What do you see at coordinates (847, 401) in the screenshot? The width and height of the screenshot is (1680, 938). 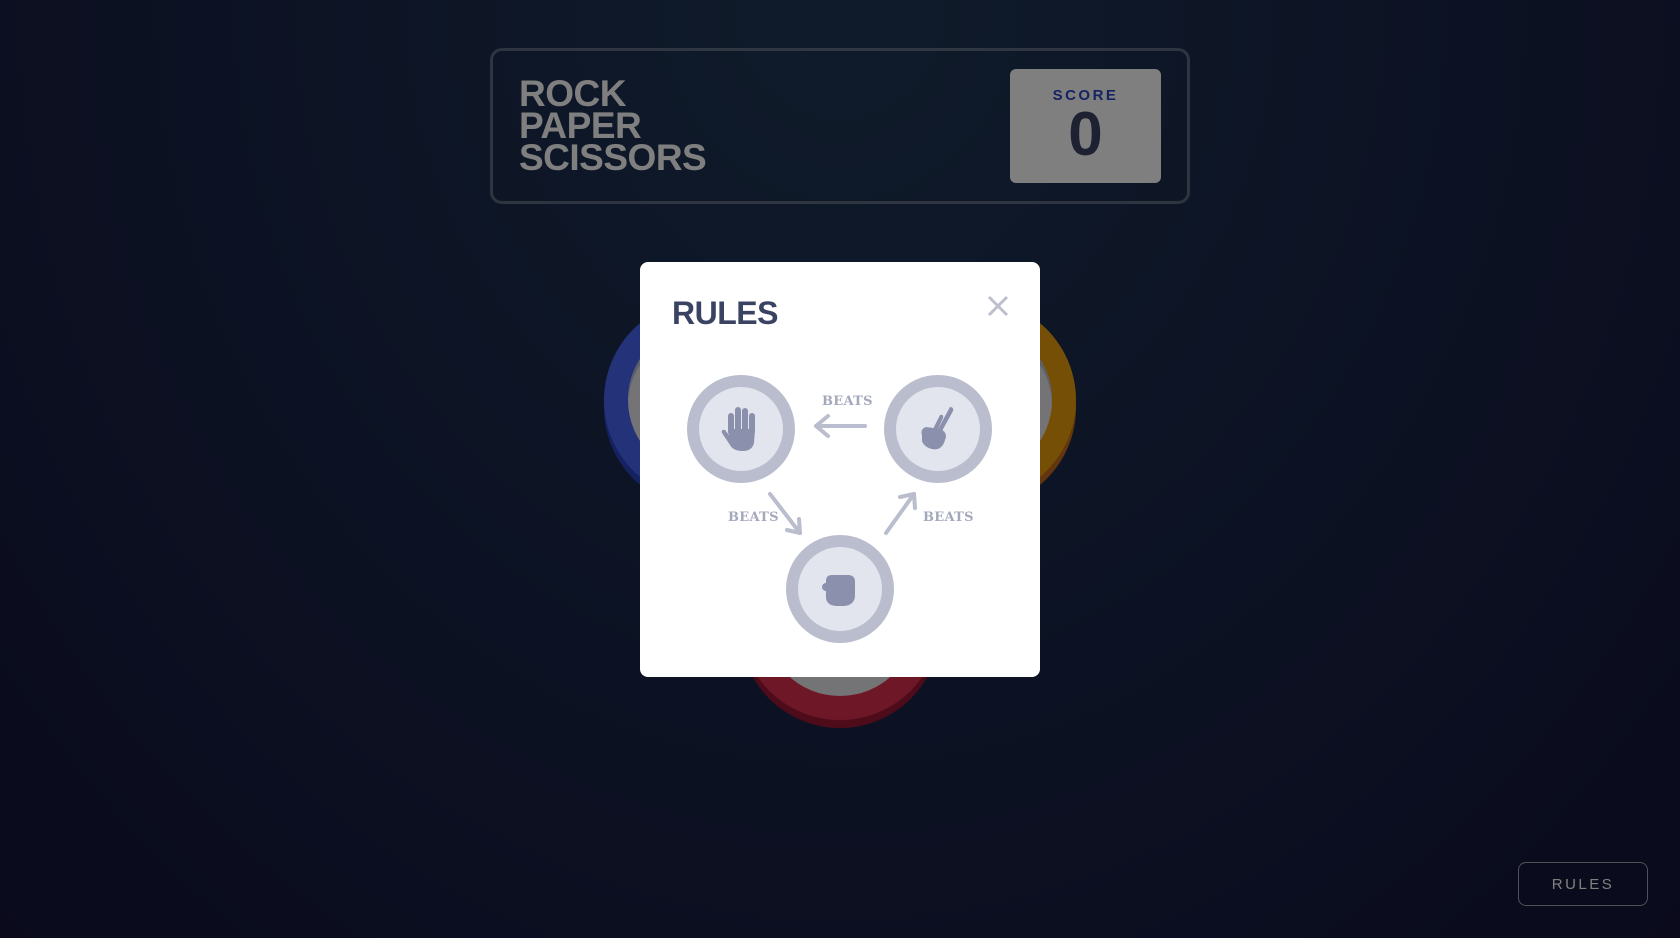 I see `beats-label-scissors-paper: BEATS` at bounding box center [847, 401].